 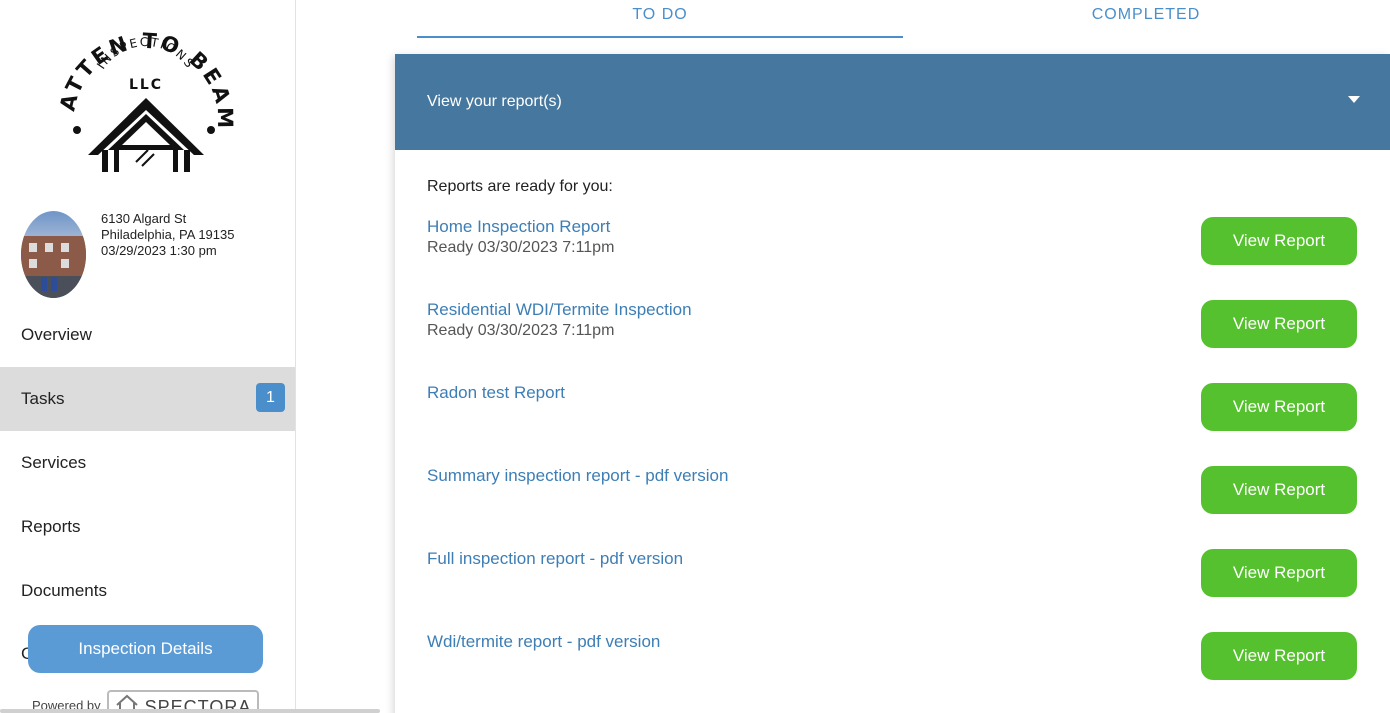 I want to click on tab-to-do: TO DO, so click(x=660, y=19).